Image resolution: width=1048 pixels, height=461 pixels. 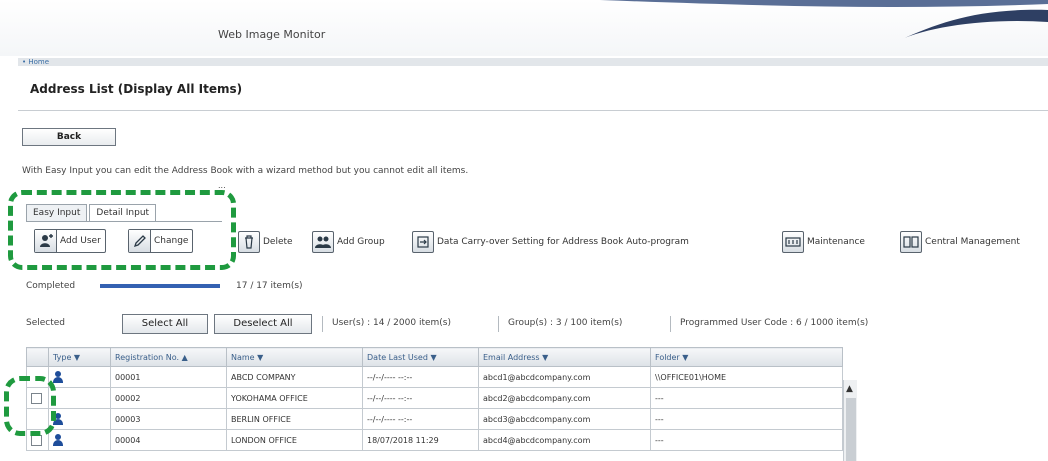 I want to click on change-label: Change, so click(x=171, y=241).